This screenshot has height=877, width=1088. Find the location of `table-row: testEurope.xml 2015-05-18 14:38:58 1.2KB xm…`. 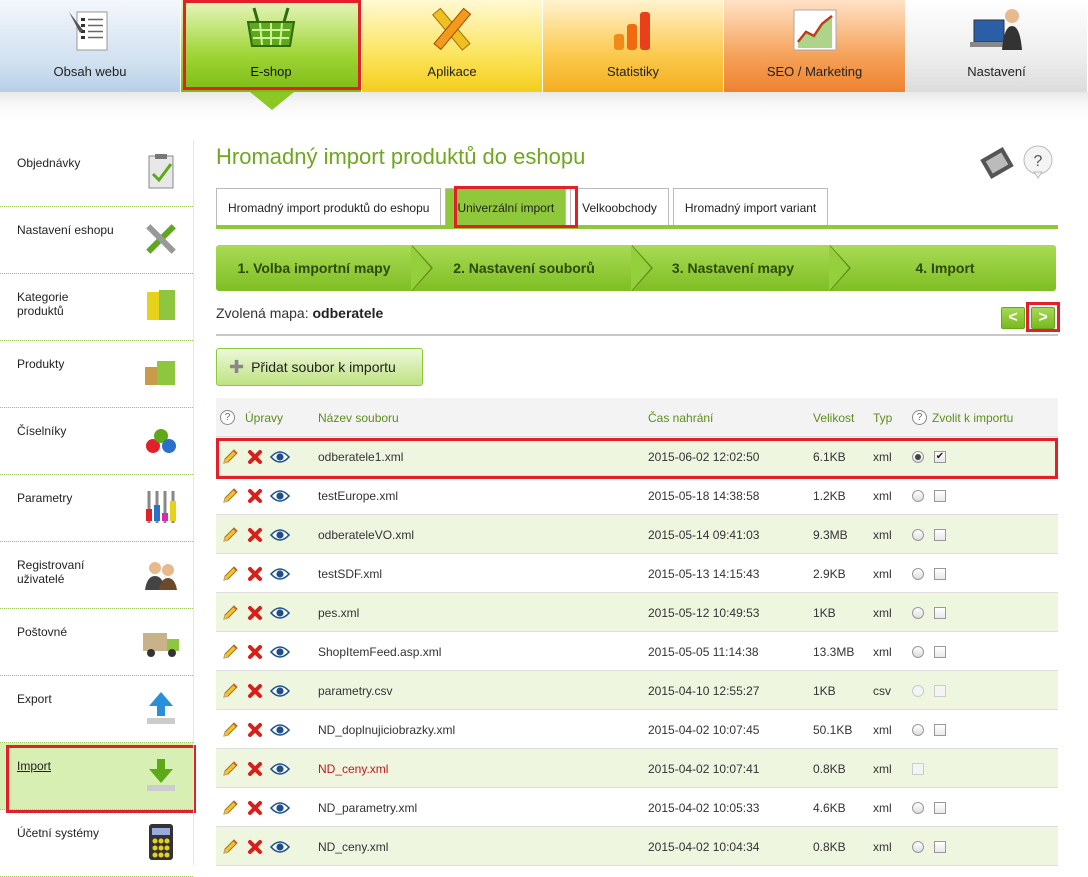

table-row: testEurope.xml 2015-05-18 14:38:58 1.2KB xm… is located at coordinates (637, 495).